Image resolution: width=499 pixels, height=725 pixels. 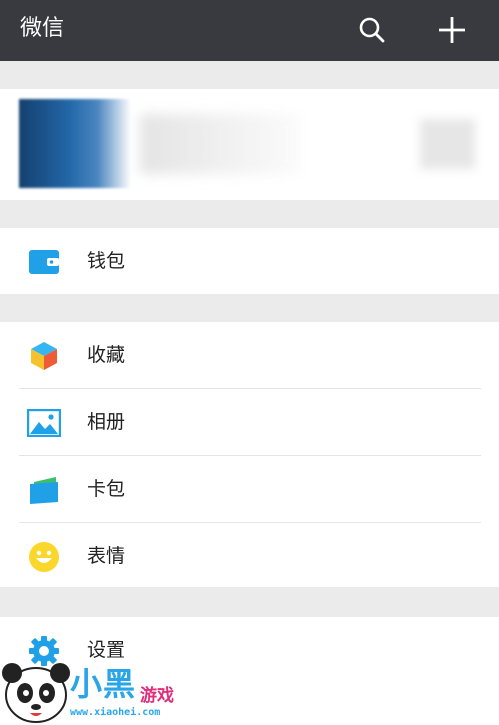 I want to click on site-watermark: 小黑 游戏 www.xiaohei.com, so click(x=100, y=690).